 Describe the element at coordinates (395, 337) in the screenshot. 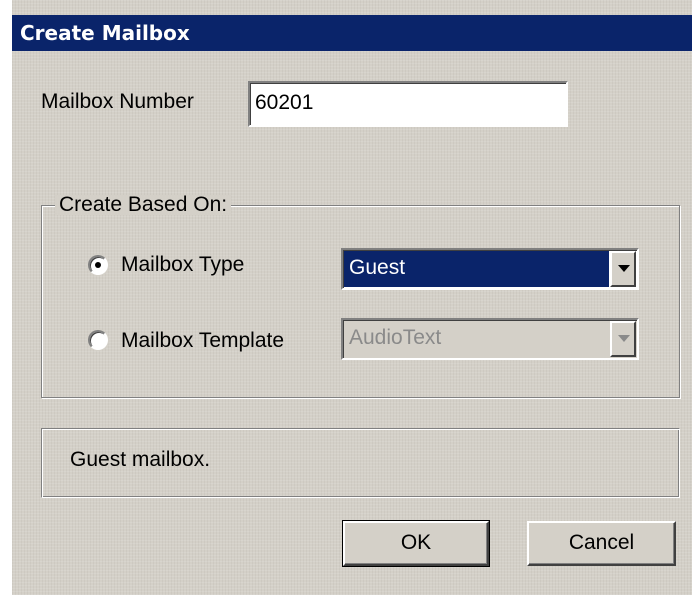

I see `mailbox-template-value: AudioText` at that location.